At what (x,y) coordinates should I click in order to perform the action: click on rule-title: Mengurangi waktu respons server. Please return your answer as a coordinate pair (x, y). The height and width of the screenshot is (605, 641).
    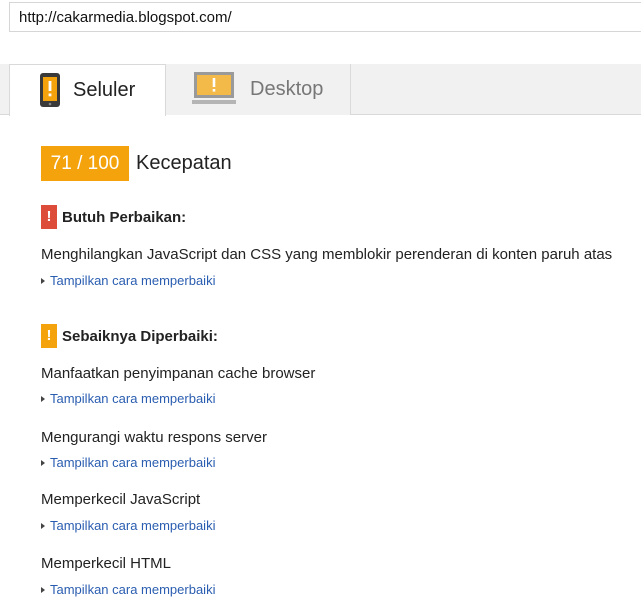
    Looking at the image, I should click on (154, 437).